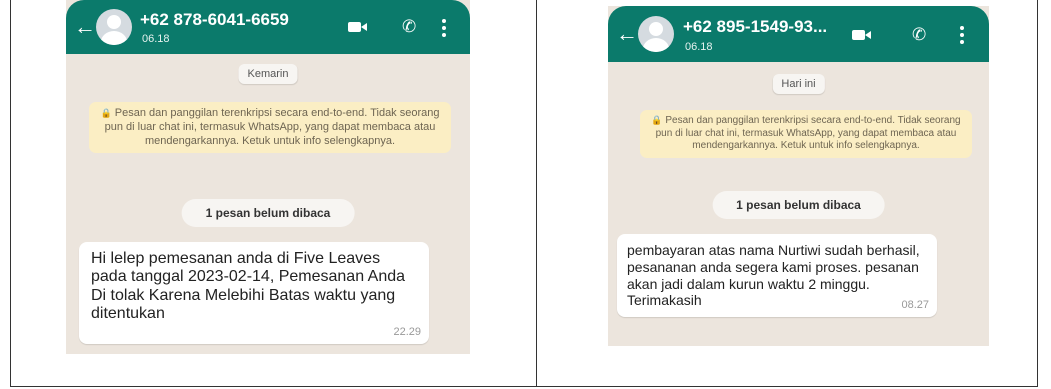 The height and width of the screenshot is (389, 1051). Describe the element at coordinates (214, 20) in the screenshot. I see `contact-number: +62 878-6041-6659` at that location.